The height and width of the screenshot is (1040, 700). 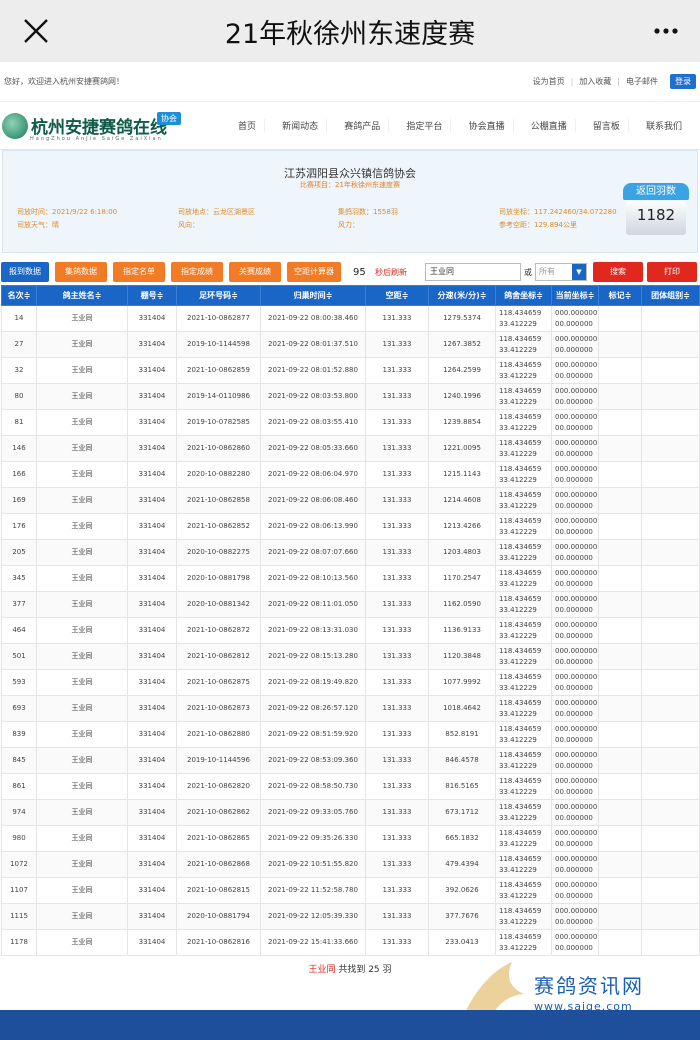 What do you see at coordinates (313, 942) in the screenshot?
I see `cell-arrival: 2021-09-22 15:41:33.660` at bounding box center [313, 942].